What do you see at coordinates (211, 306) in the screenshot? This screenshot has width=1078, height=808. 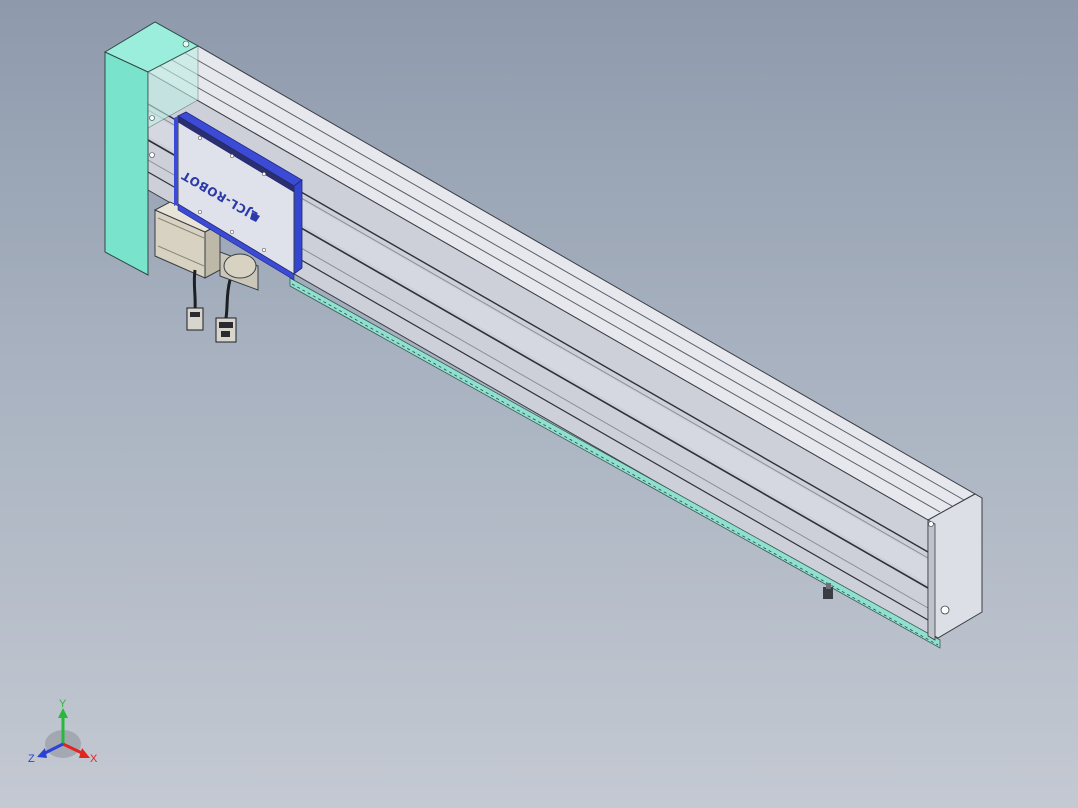 I see `motor-cables` at bounding box center [211, 306].